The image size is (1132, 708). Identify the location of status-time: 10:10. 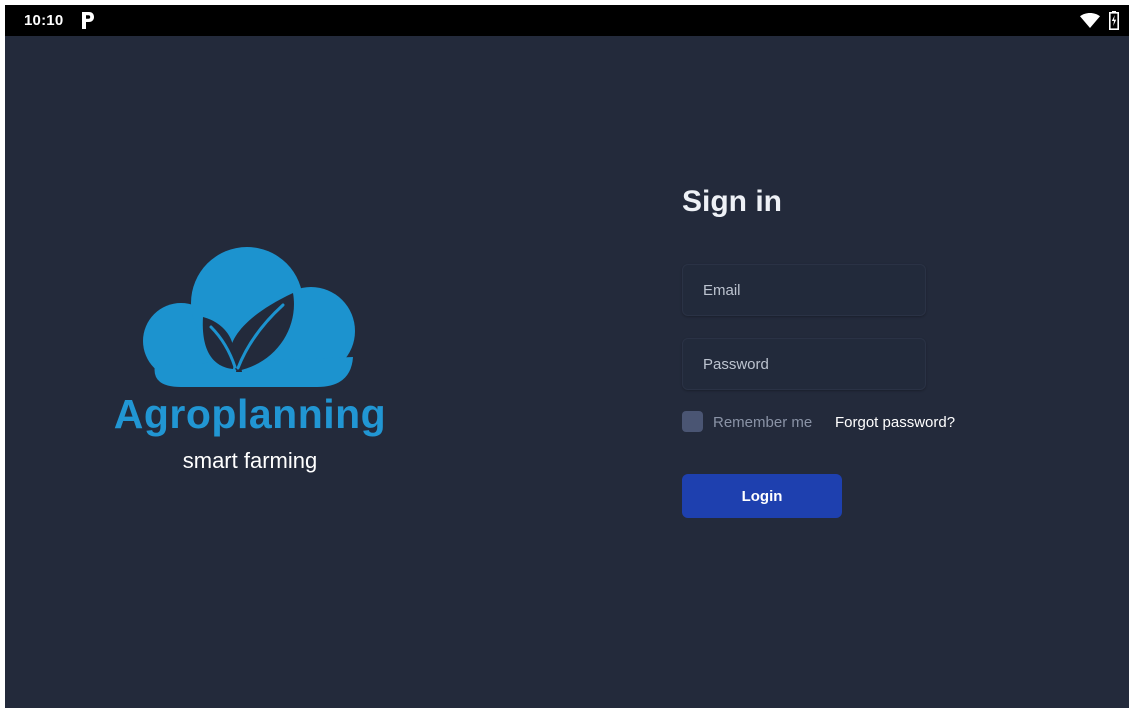
(44, 20).